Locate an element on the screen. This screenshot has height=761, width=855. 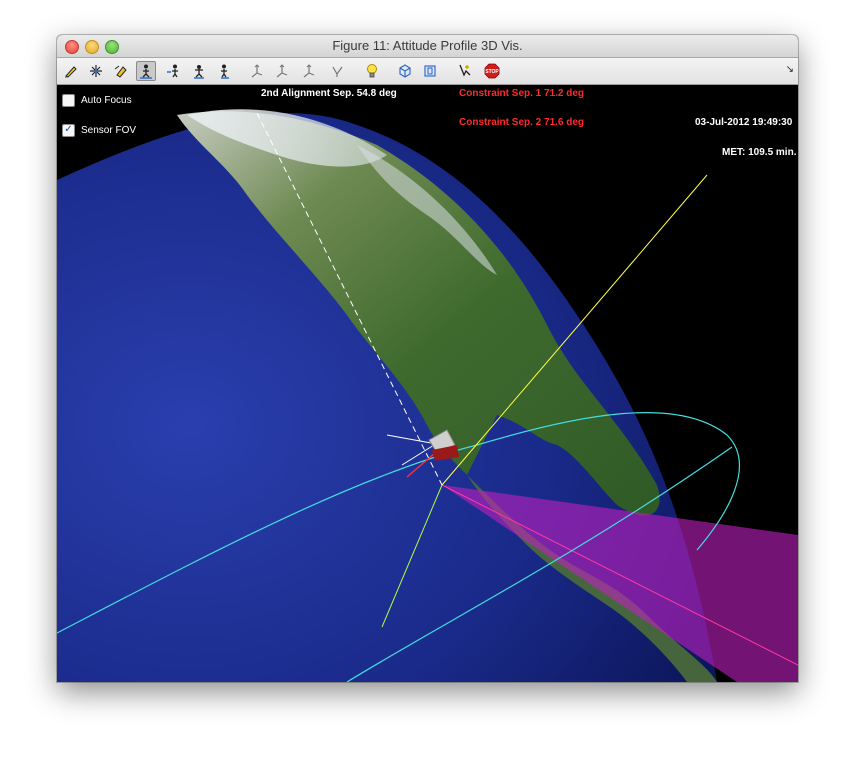
stop-label: STOP is located at coordinates (492, 72).